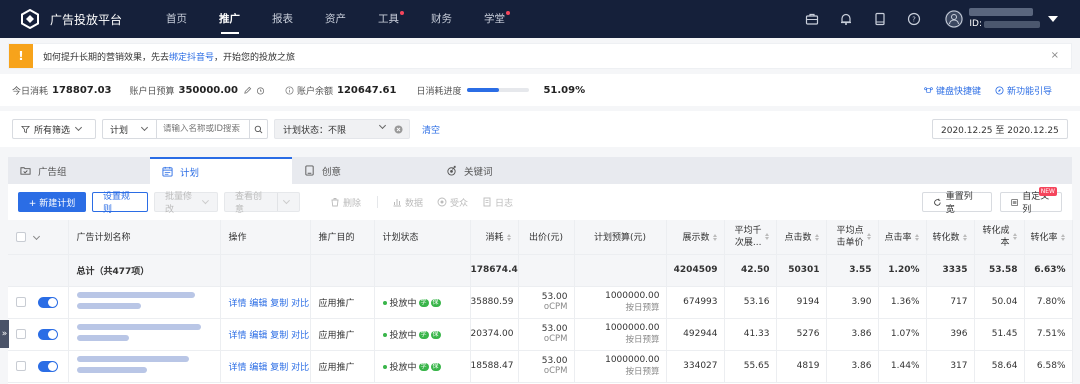  What do you see at coordinates (497, 202) in the screenshot?
I see `log-button: 日志` at bounding box center [497, 202].